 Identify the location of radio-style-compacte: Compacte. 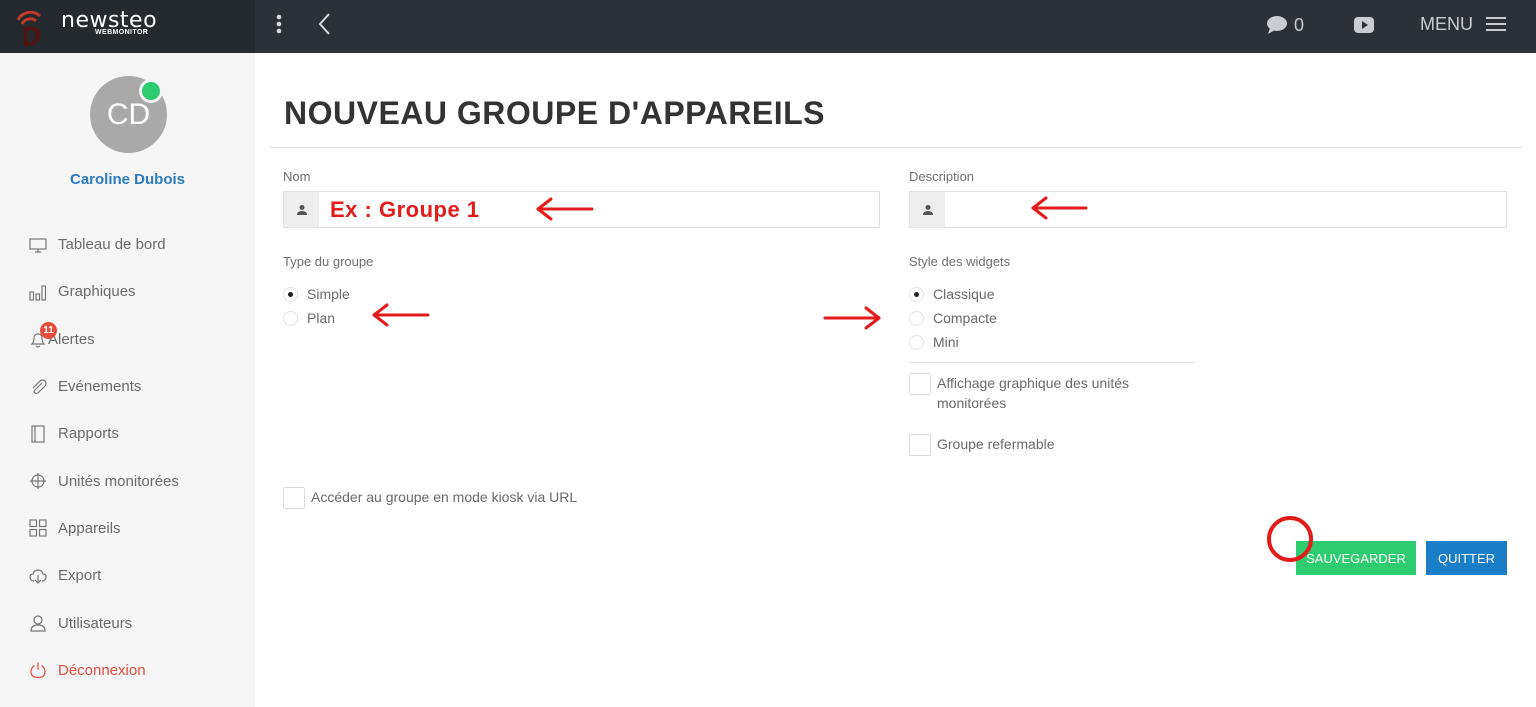
(953, 318).